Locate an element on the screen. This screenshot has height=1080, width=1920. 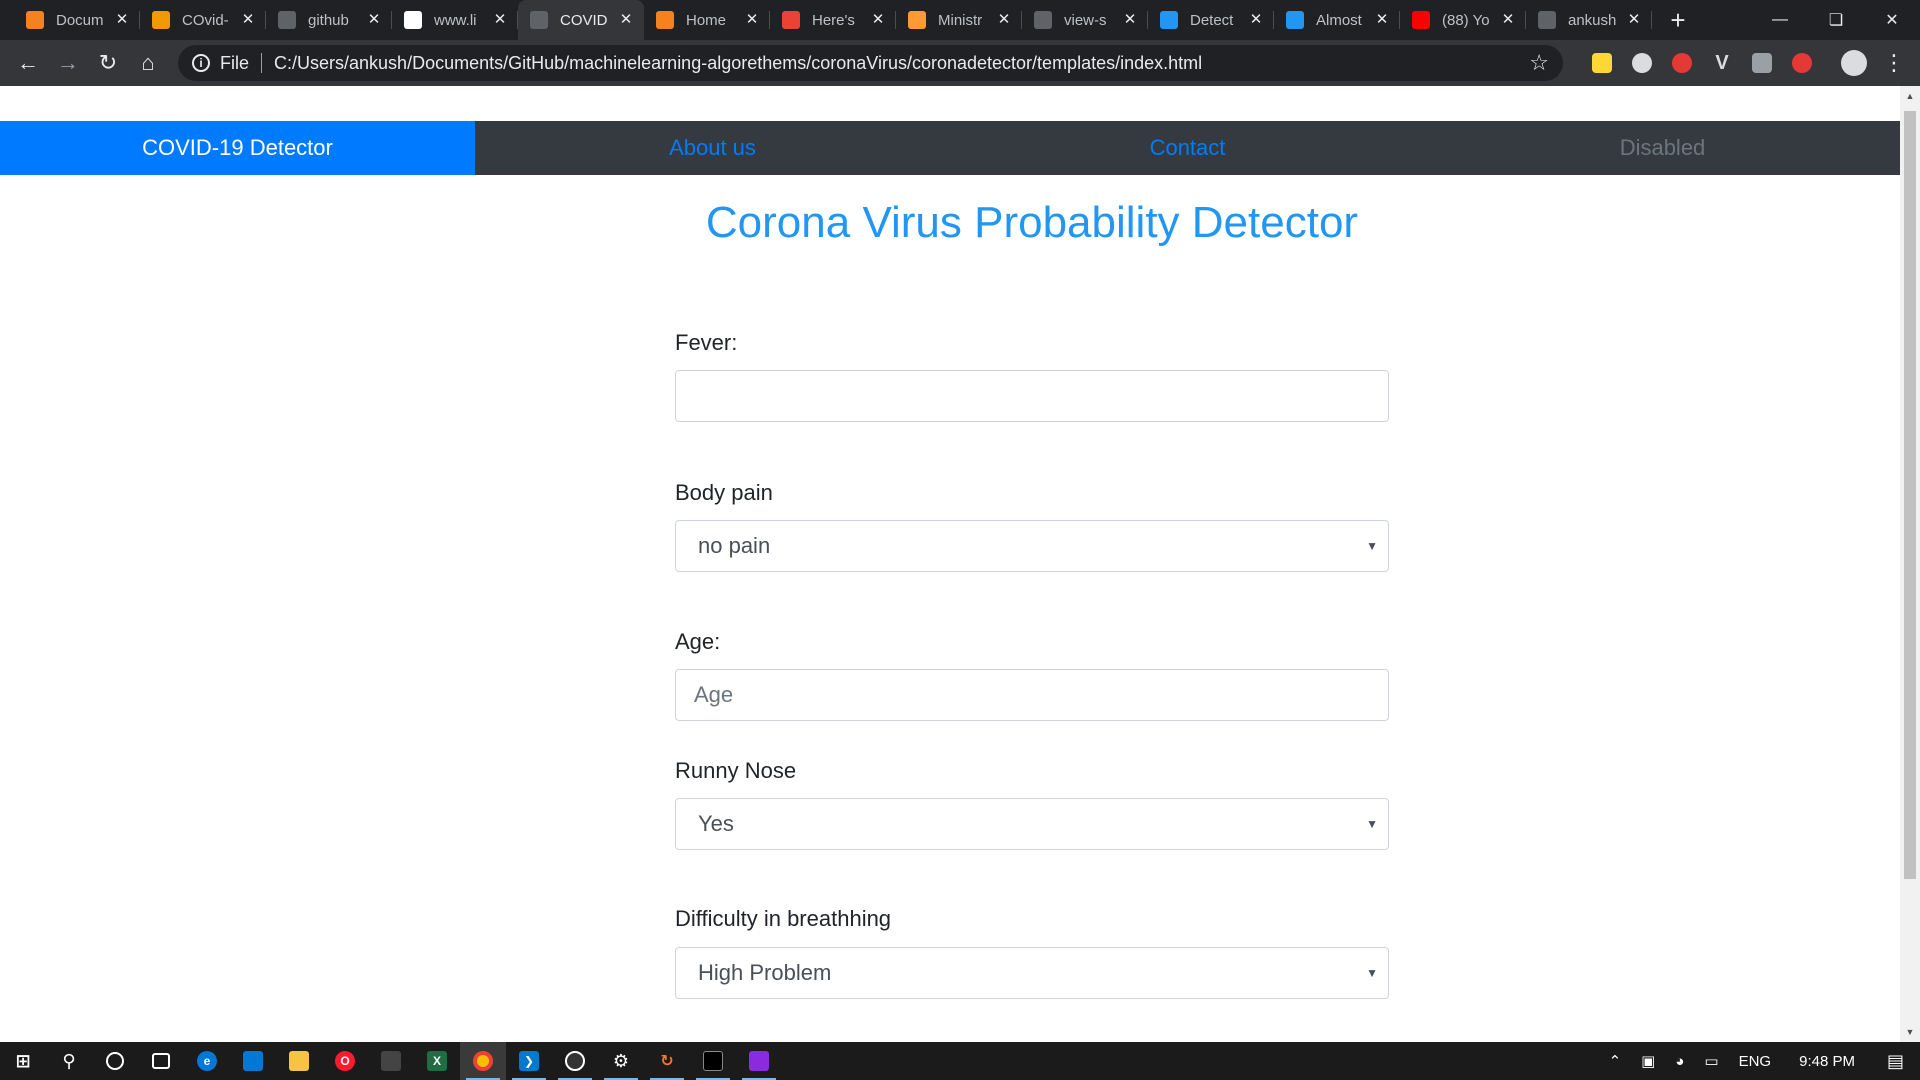
extension-refresh is located at coordinates (1642, 63).